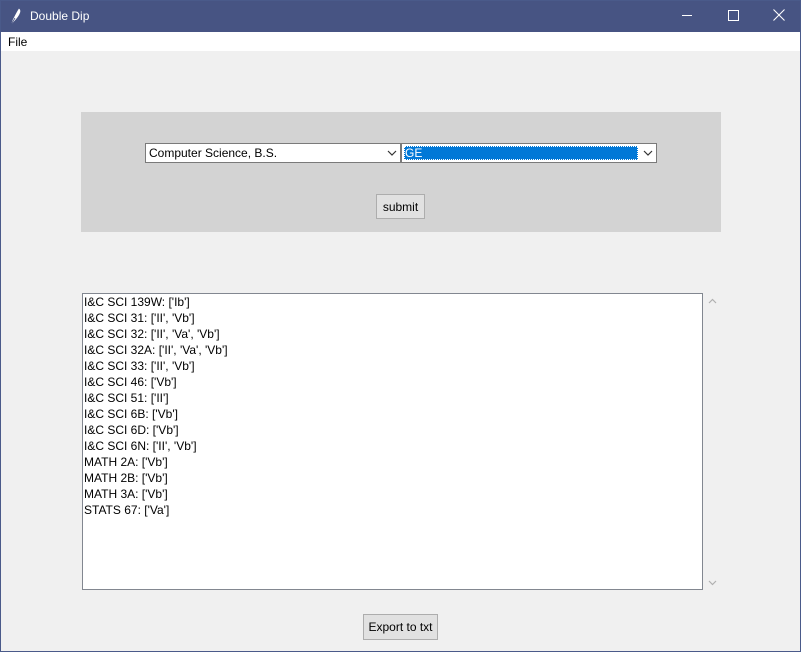 The image size is (801, 652). Describe the element at coordinates (156, 350) in the screenshot. I see `list-item: I&C SCI 32A: ['II', 'Va', 'Vb']` at that location.